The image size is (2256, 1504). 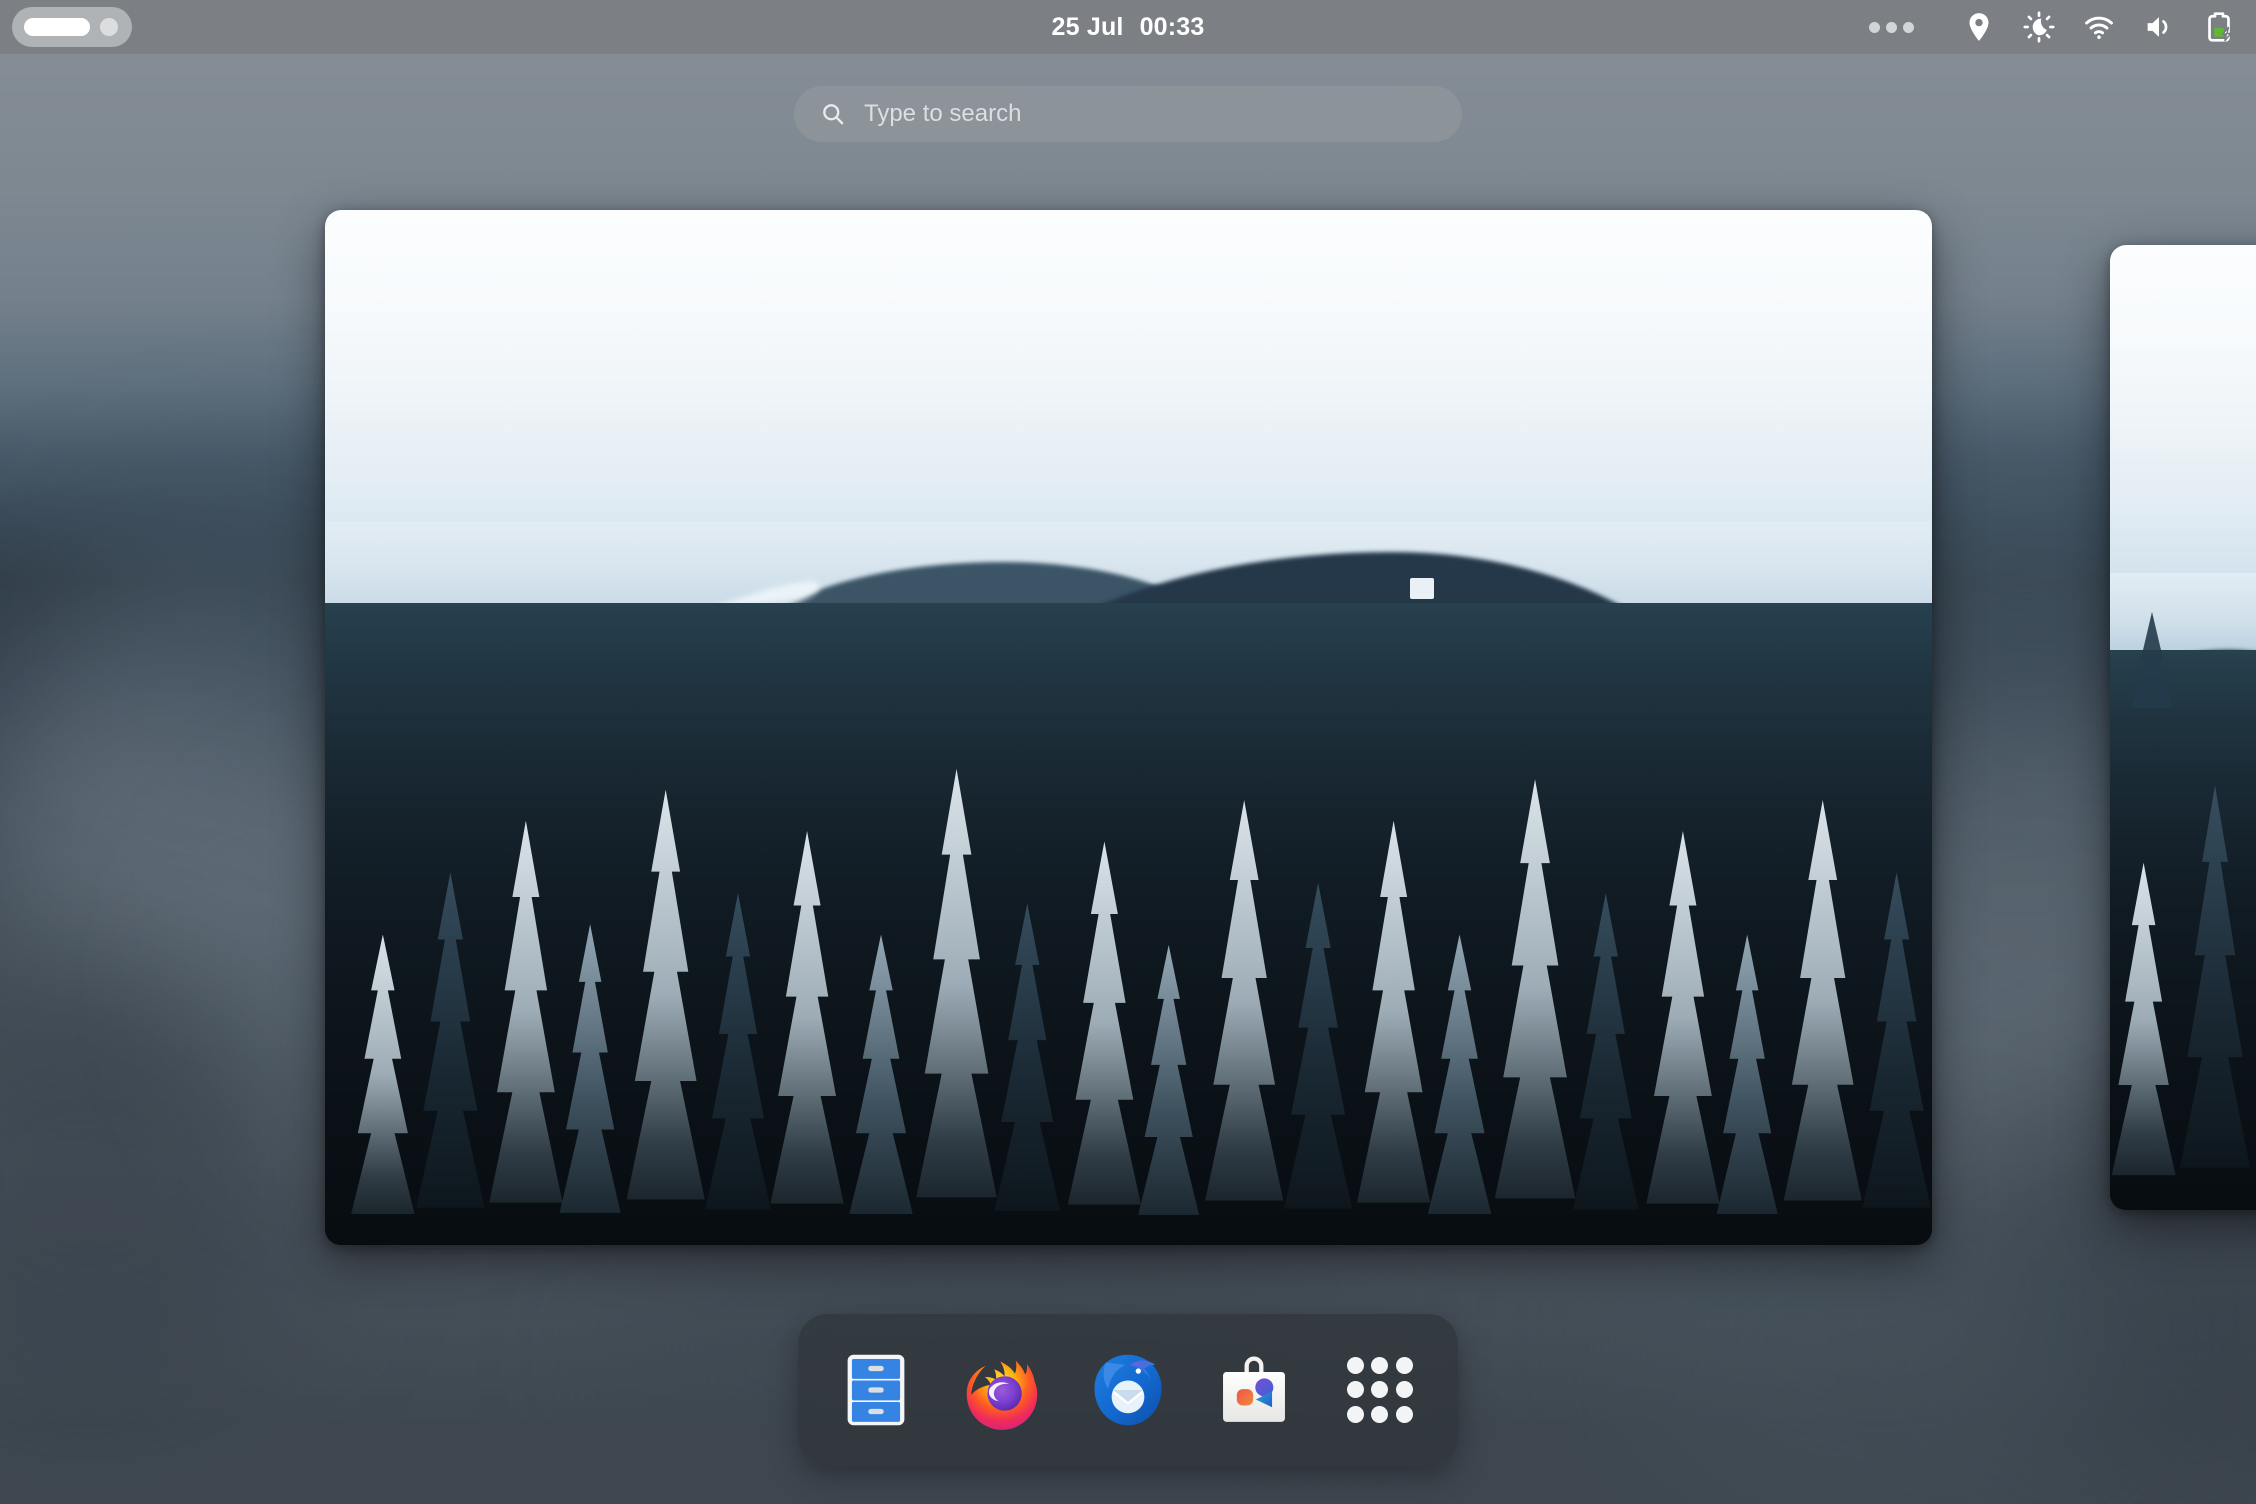 I want to click on status-area, so click(x=2050, y=27).